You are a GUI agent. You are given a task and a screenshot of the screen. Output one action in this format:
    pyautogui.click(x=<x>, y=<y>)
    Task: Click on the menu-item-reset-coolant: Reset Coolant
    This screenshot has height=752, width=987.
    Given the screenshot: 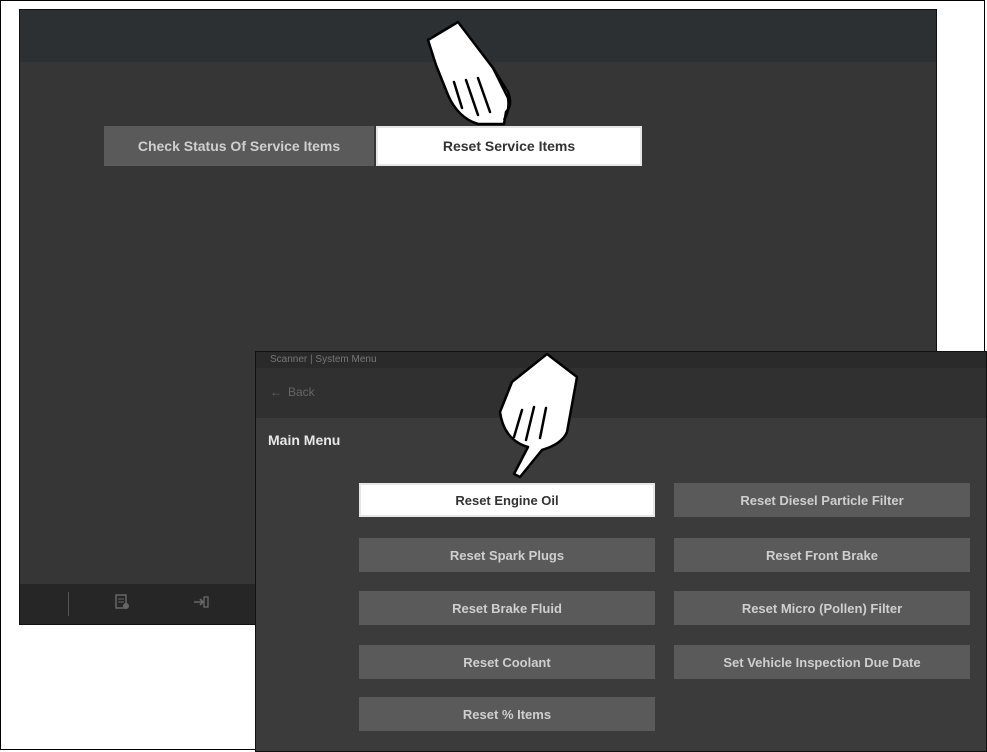 What is the action you would take?
    pyautogui.click(x=507, y=662)
    